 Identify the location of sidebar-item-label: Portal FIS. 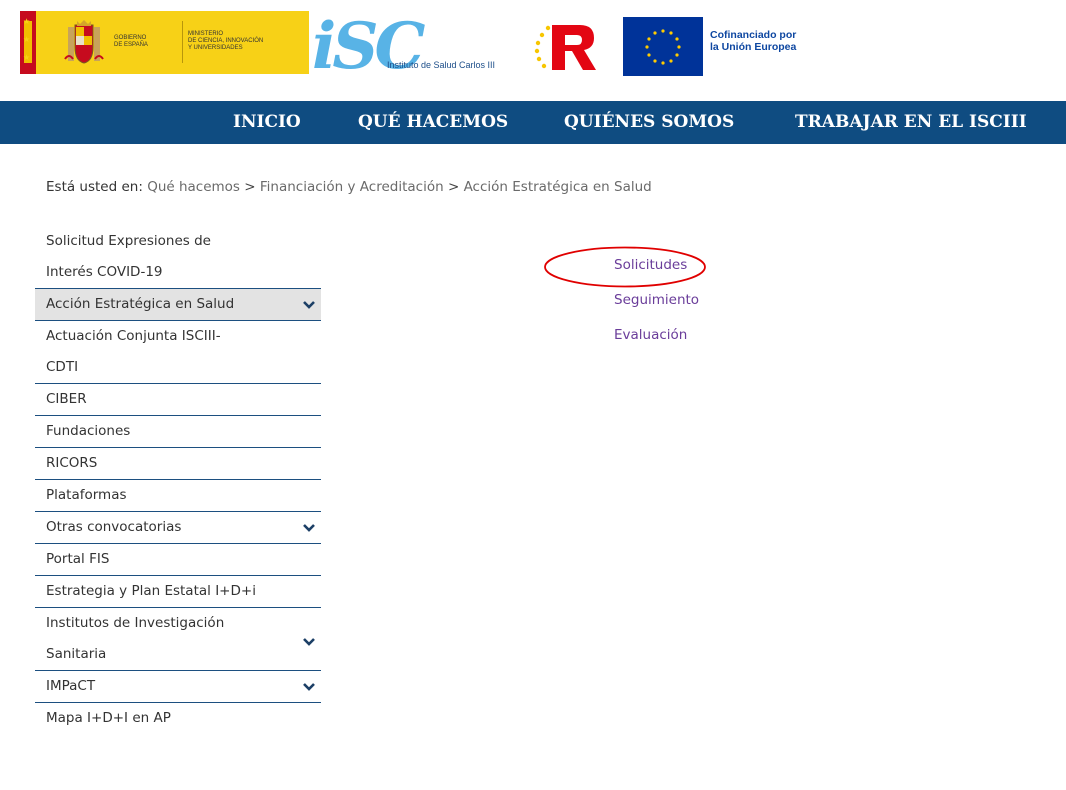
(78, 559).